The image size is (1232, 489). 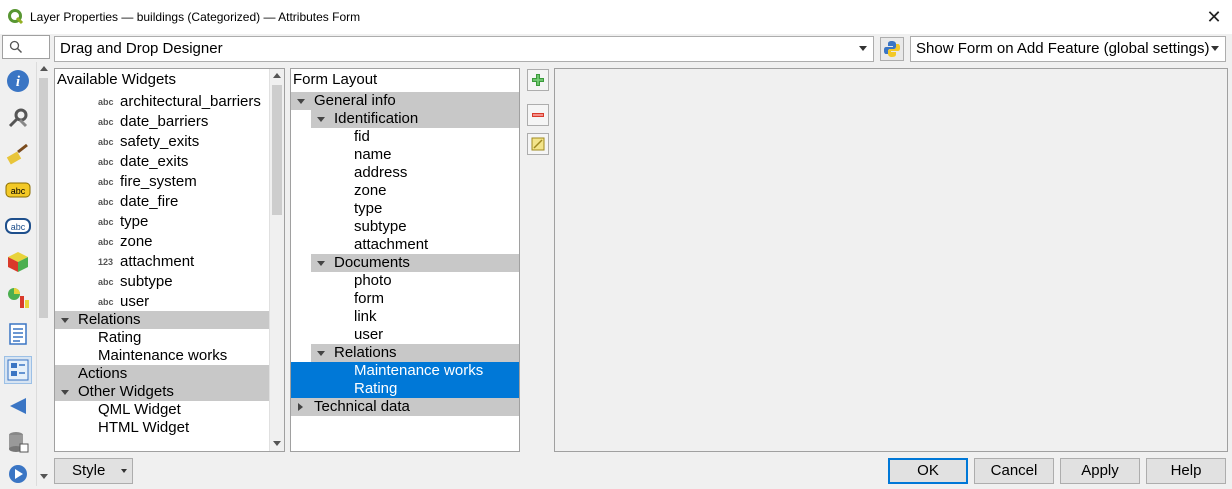 I want to click on field-item: abc date_exits, so click(x=162, y=162).